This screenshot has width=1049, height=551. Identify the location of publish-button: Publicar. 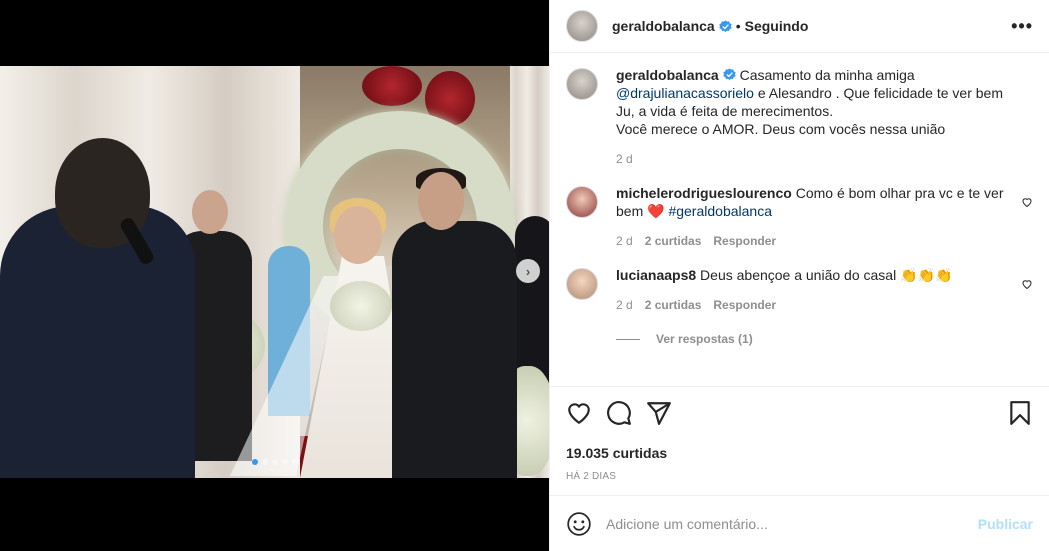
(1005, 524).